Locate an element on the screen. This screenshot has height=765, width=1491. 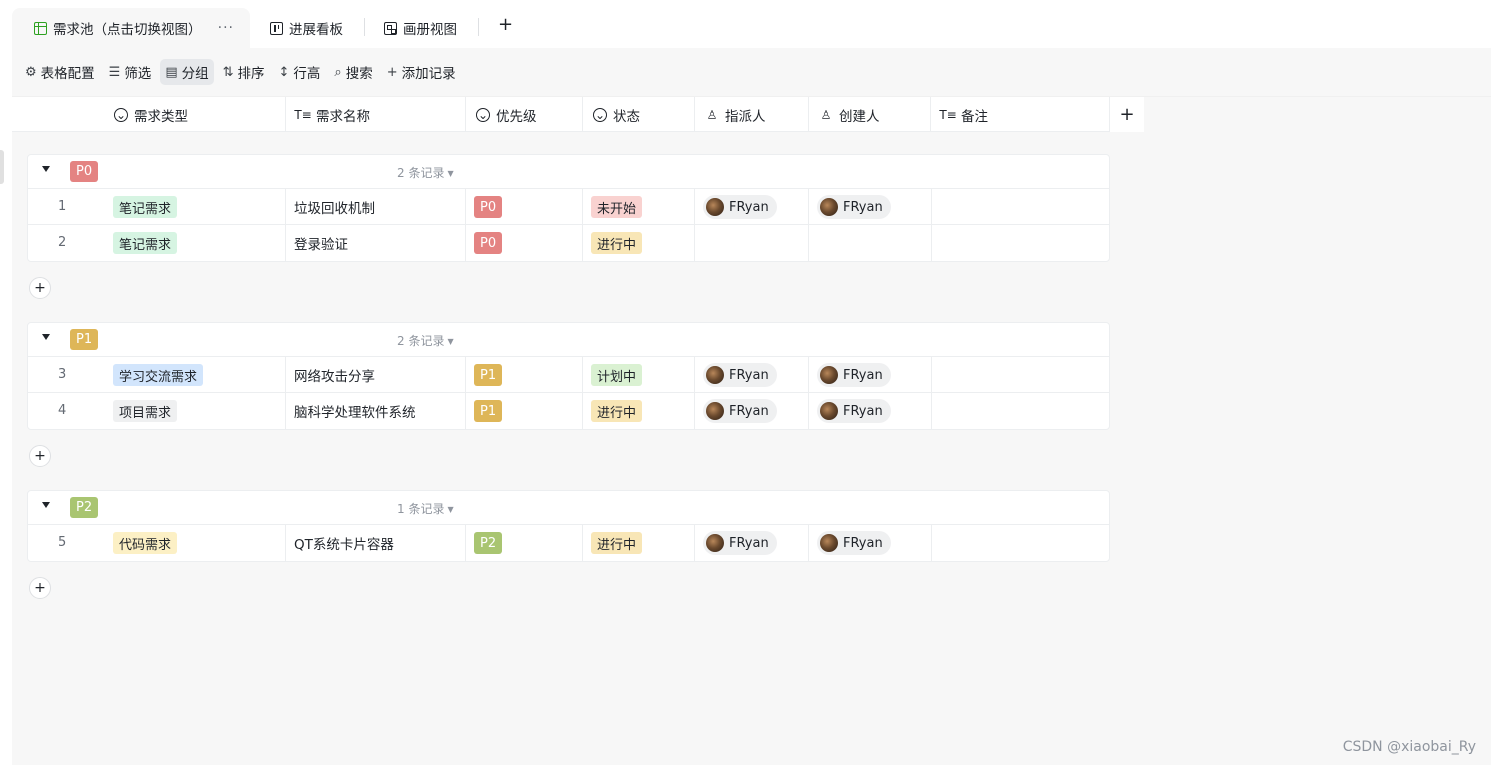
sidebar-collapse-handle is located at coordinates (2, 167).